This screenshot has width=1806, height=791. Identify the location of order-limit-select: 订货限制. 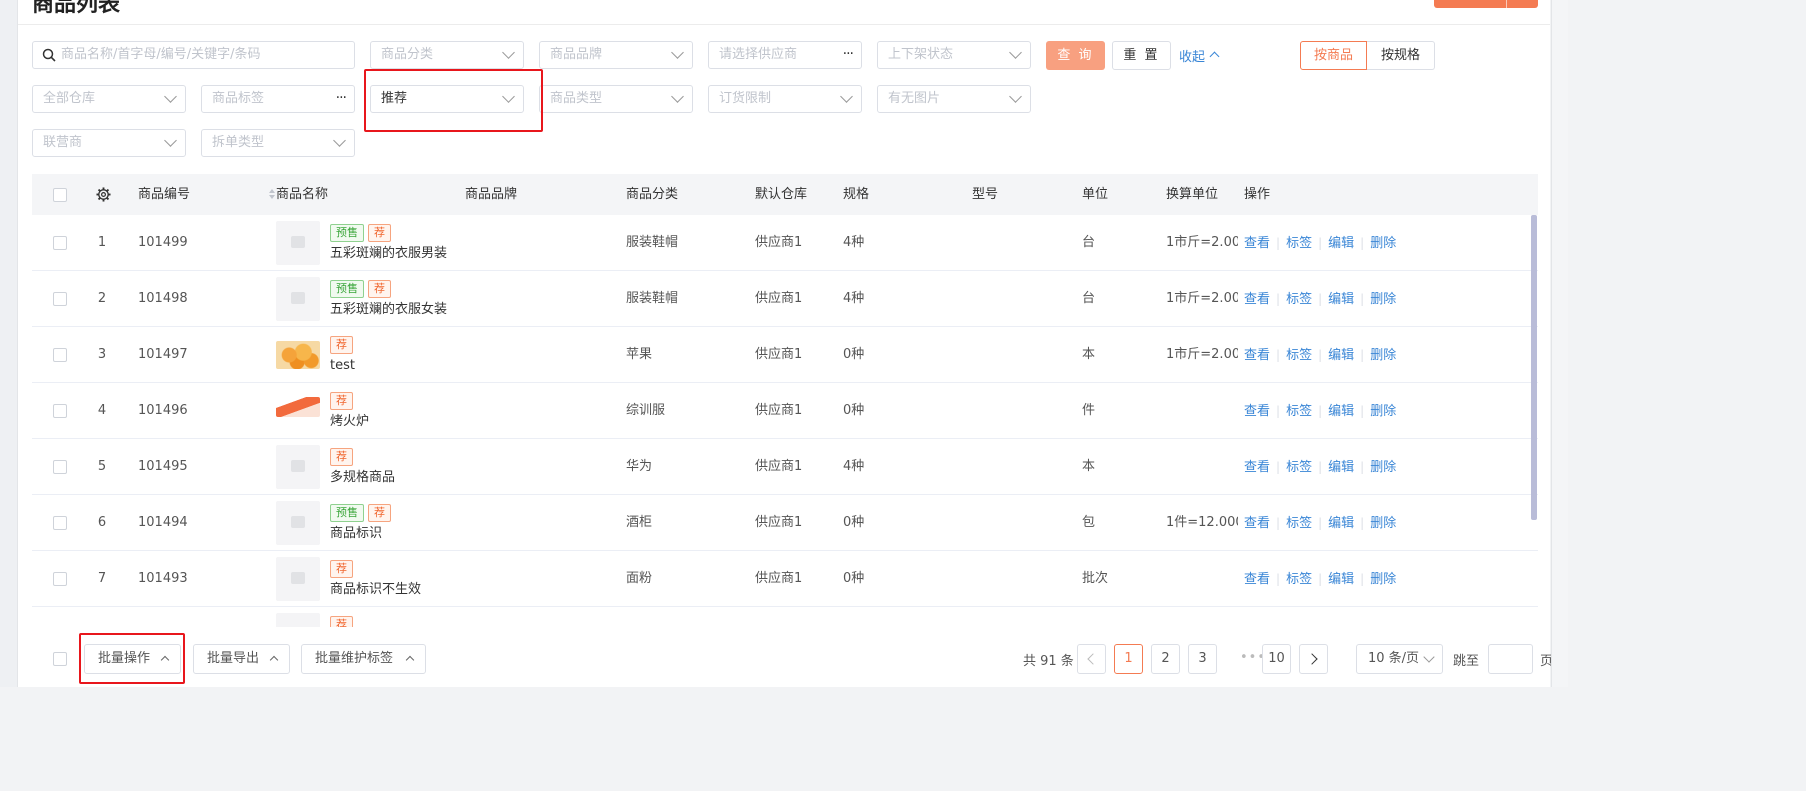
(785, 99).